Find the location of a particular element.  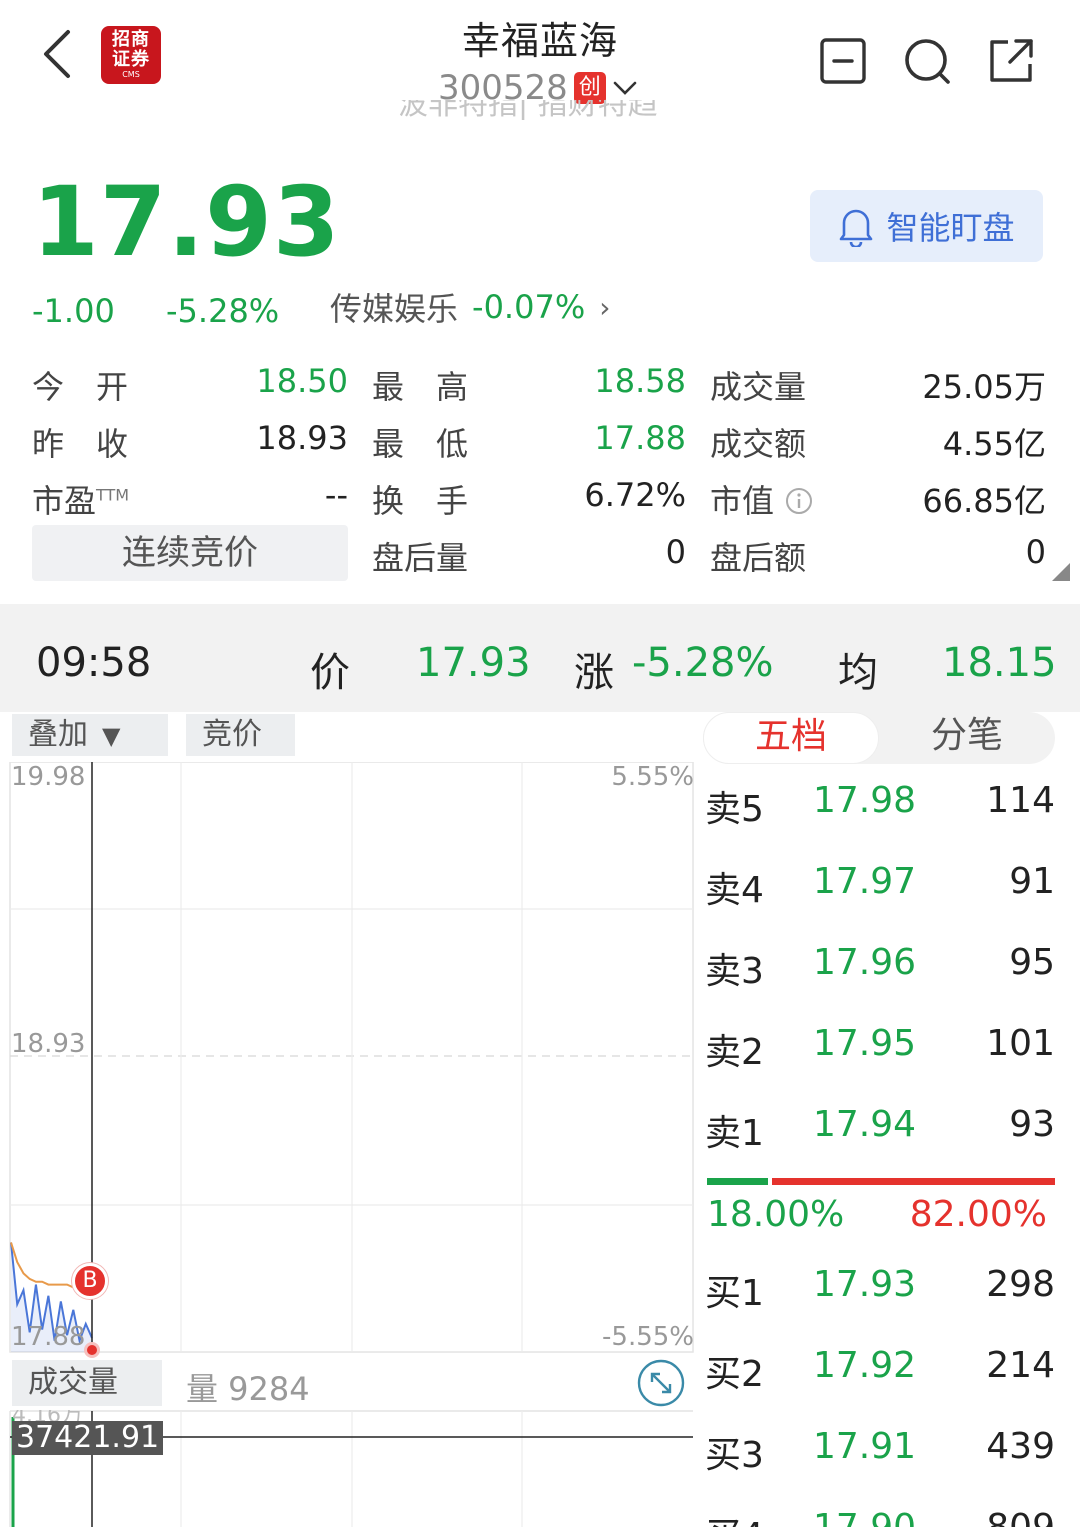

crosshair-change-label: 涨 is located at coordinates (594, 673).